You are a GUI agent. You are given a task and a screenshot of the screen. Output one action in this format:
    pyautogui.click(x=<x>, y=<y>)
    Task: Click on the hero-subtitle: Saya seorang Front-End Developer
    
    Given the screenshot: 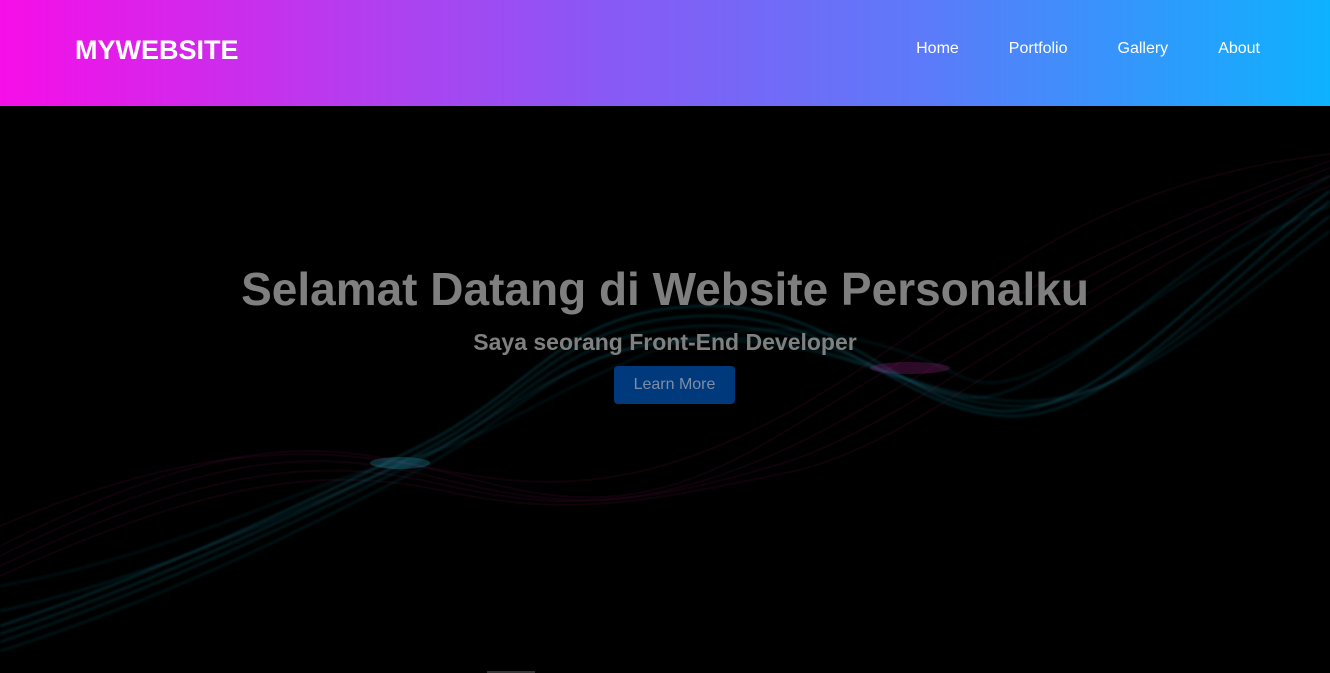 What is the action you would take?
    pyautogui.click(x=665, y=342)
    